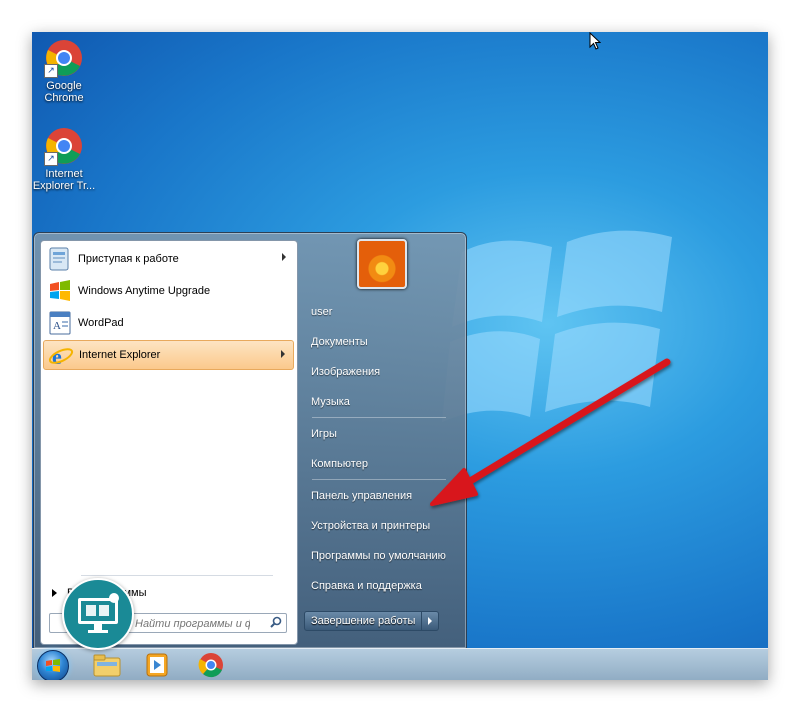 The image size is (800, 712). I want to click on program-label: Internet Explorer, so click(120, 355).